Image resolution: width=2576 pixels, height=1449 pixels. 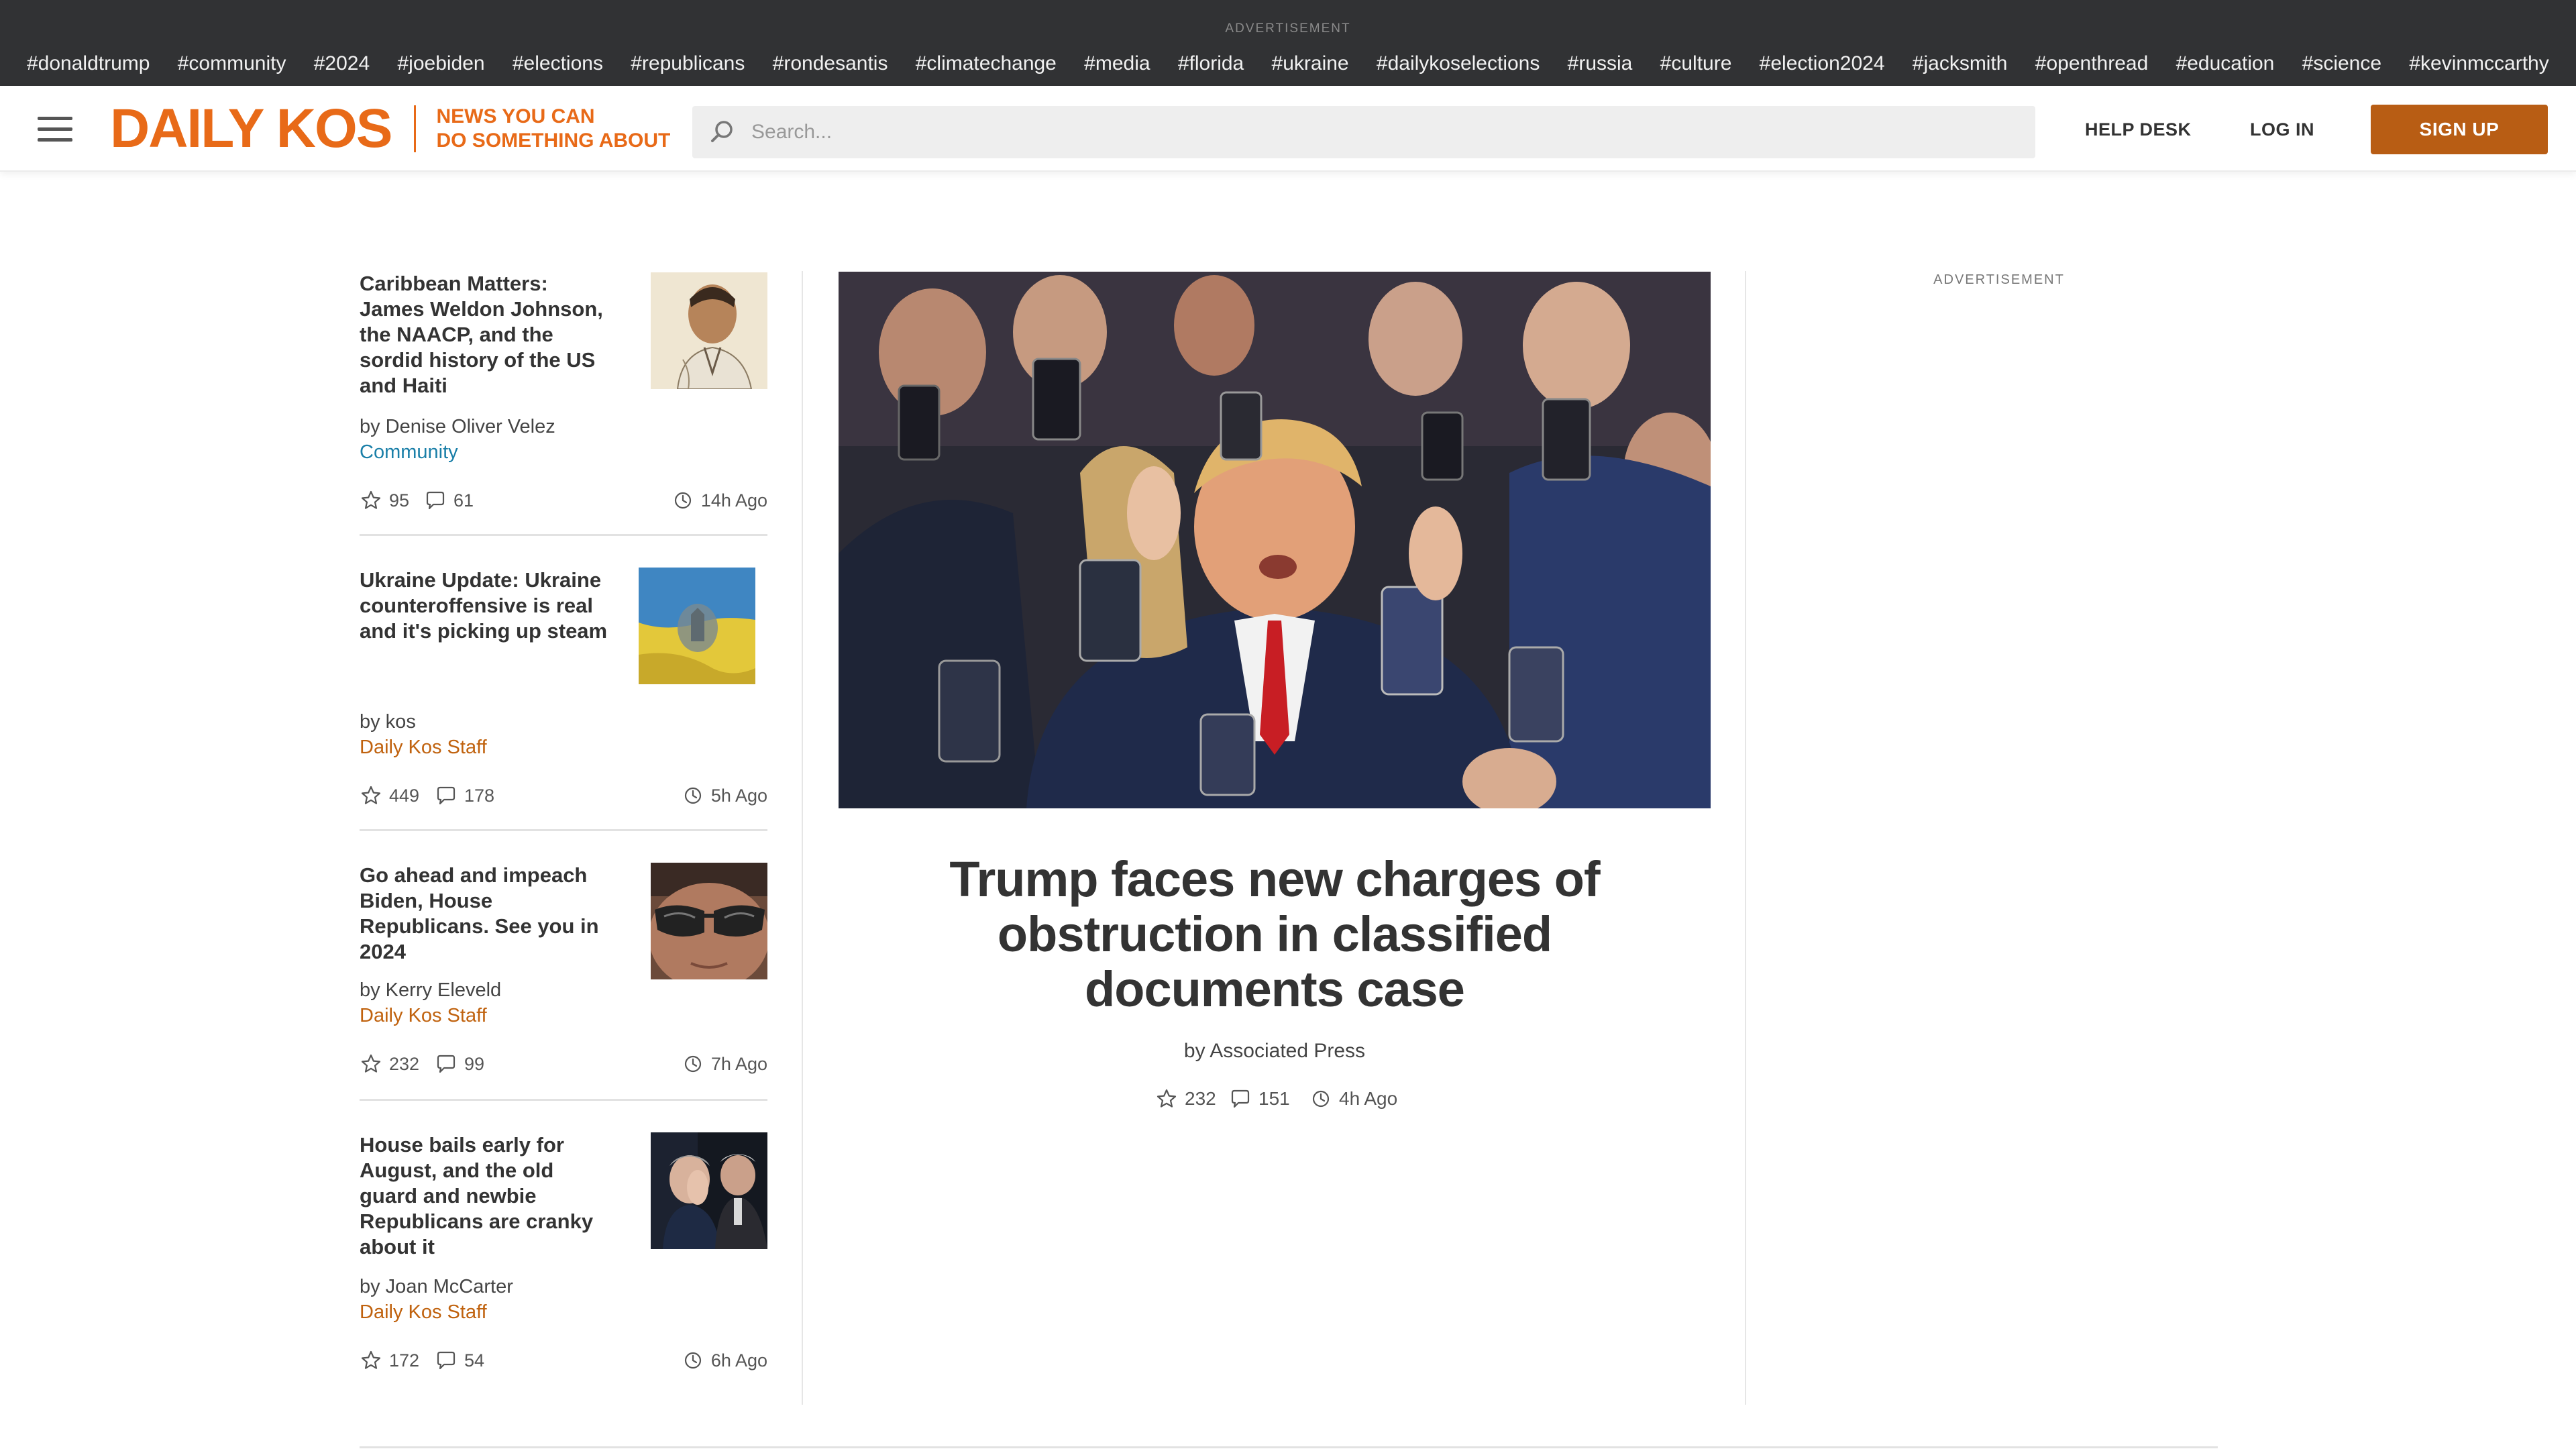 What do you see at coordinates (1274, 1098) in the screenshot?
I see `comment-value: 151` at bounding box center [1274, 1098].